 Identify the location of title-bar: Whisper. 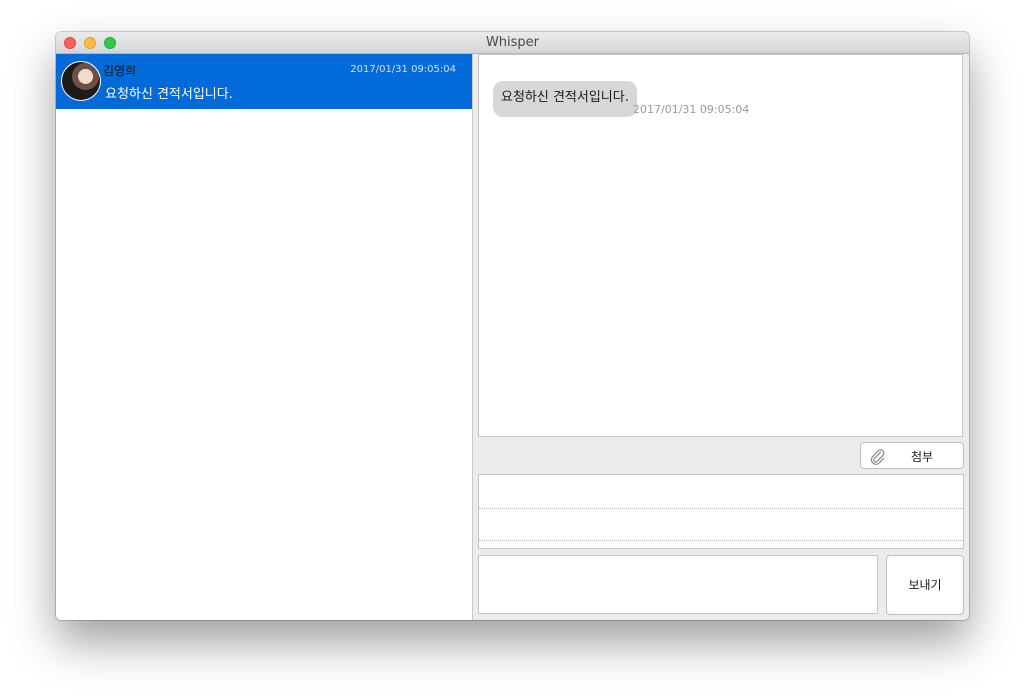
(512, 43).